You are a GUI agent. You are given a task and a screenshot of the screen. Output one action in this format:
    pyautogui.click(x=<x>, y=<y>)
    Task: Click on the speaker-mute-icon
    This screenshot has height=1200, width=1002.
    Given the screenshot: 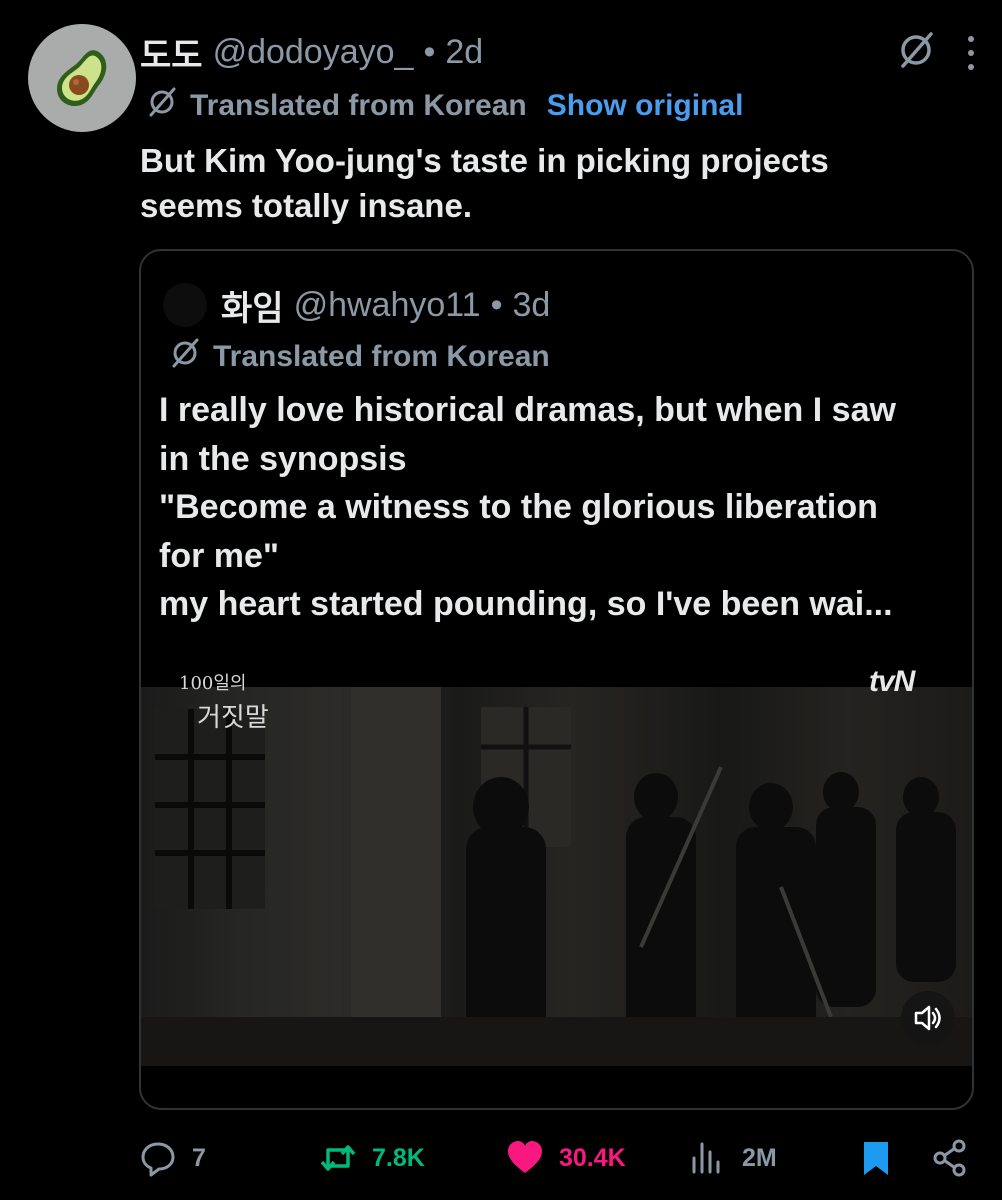 What is the action you would take?
    pyautogui.click(x=927, y=1018)
    